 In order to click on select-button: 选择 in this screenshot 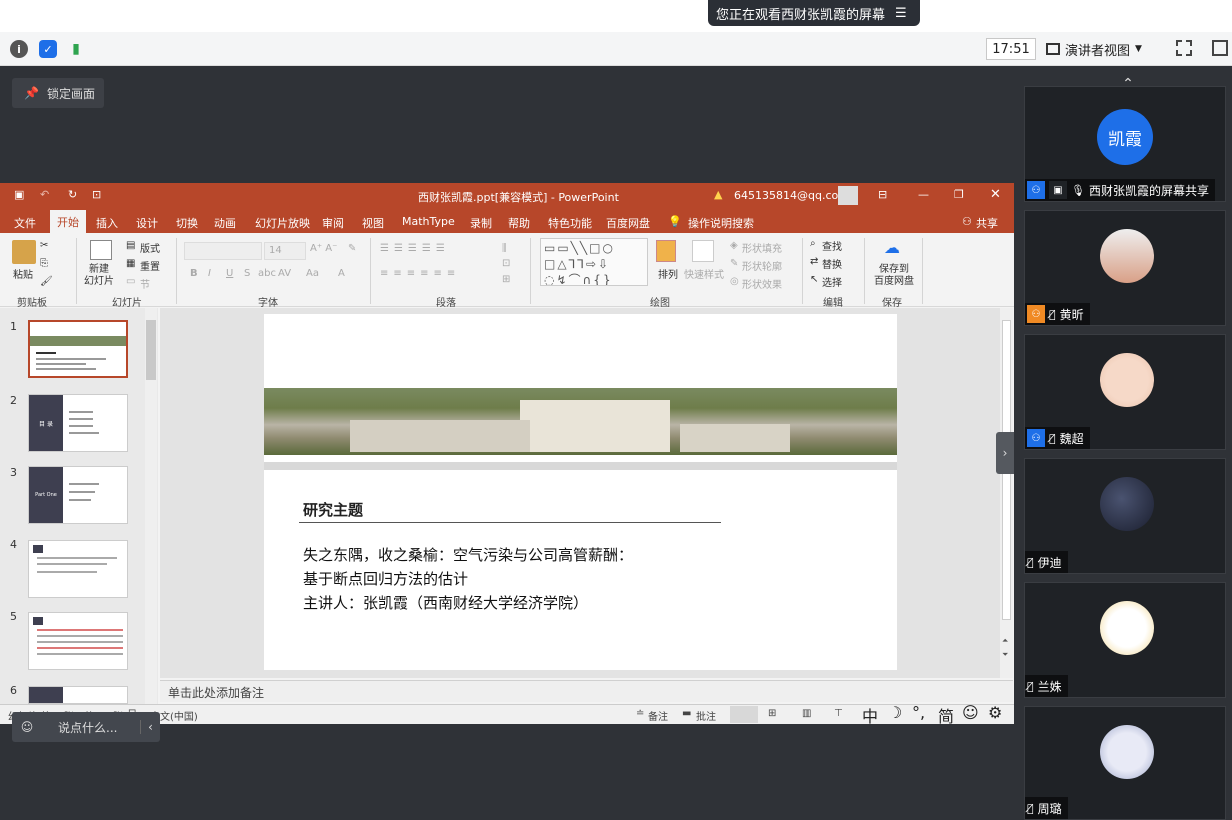, I will do `click(832, 281)`.